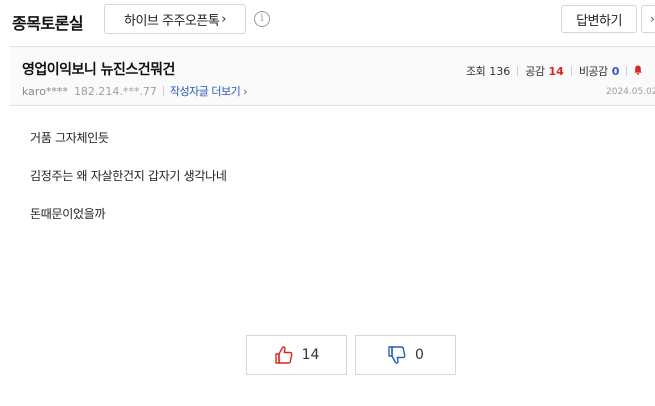 Image resolution: width=655 pixels, height=406 pixels. Describe the element at coordinates (115, 91) in the screenshot. I see `author-ip: 182.214.***.77` at that location.